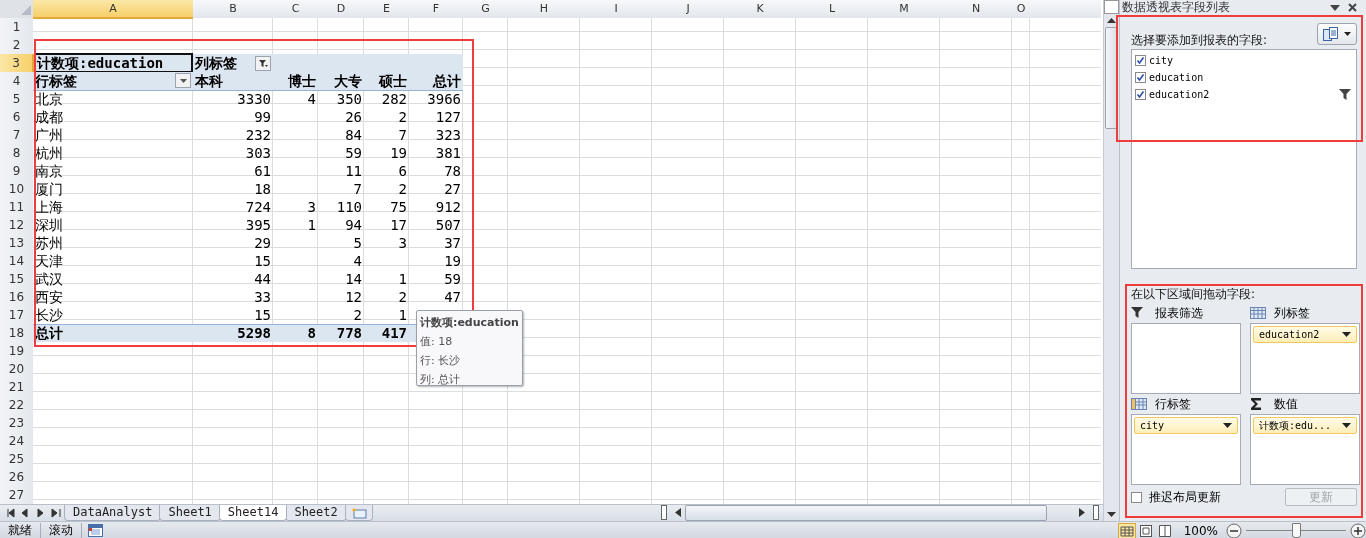 The image size is (1366, 538). What do you see at coordinates (386, 81) in the screenshot?
I see `column-label: 硕士` at bounding box center [386, 81].